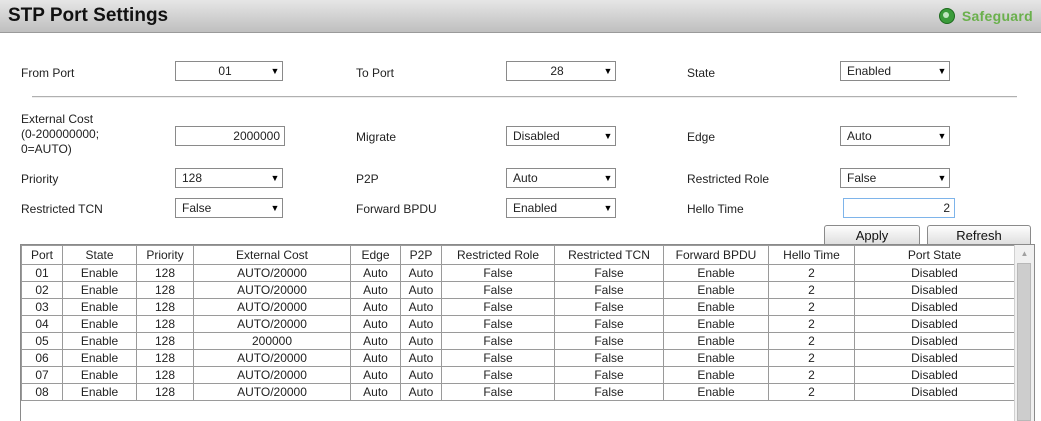 The height and width of the screenshot is (421, 1041). I want to click on column-header: P2P, so click(421, 255).